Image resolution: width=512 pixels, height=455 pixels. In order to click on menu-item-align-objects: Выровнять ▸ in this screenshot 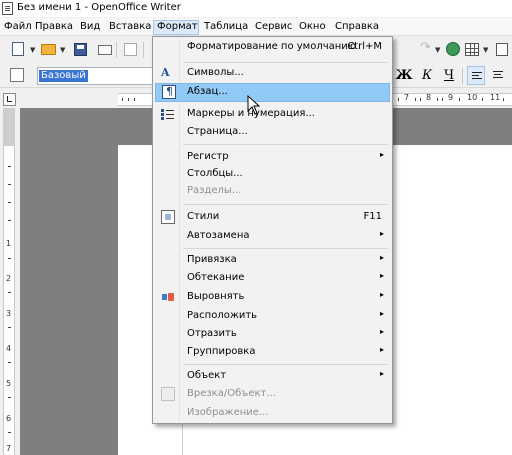, I will do `click(272, 297)`.